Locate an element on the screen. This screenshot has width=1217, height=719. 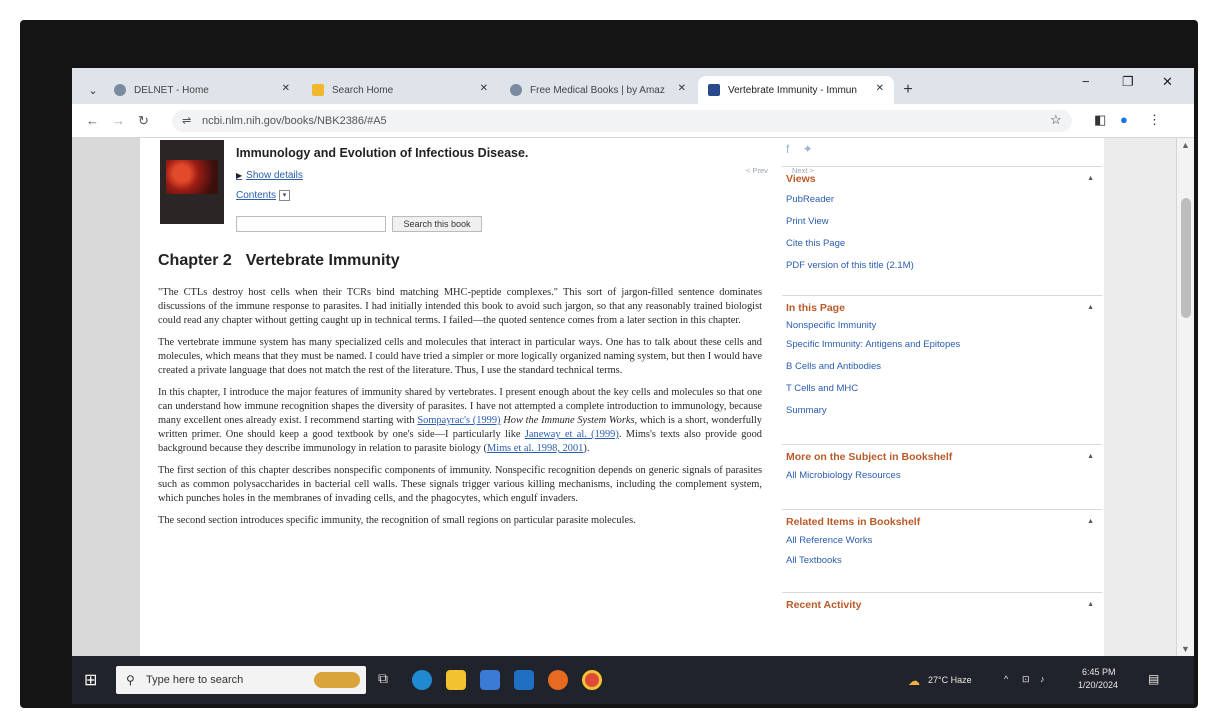
browser-menu-icon: ⋮ is located at coordinates (1154, 120).